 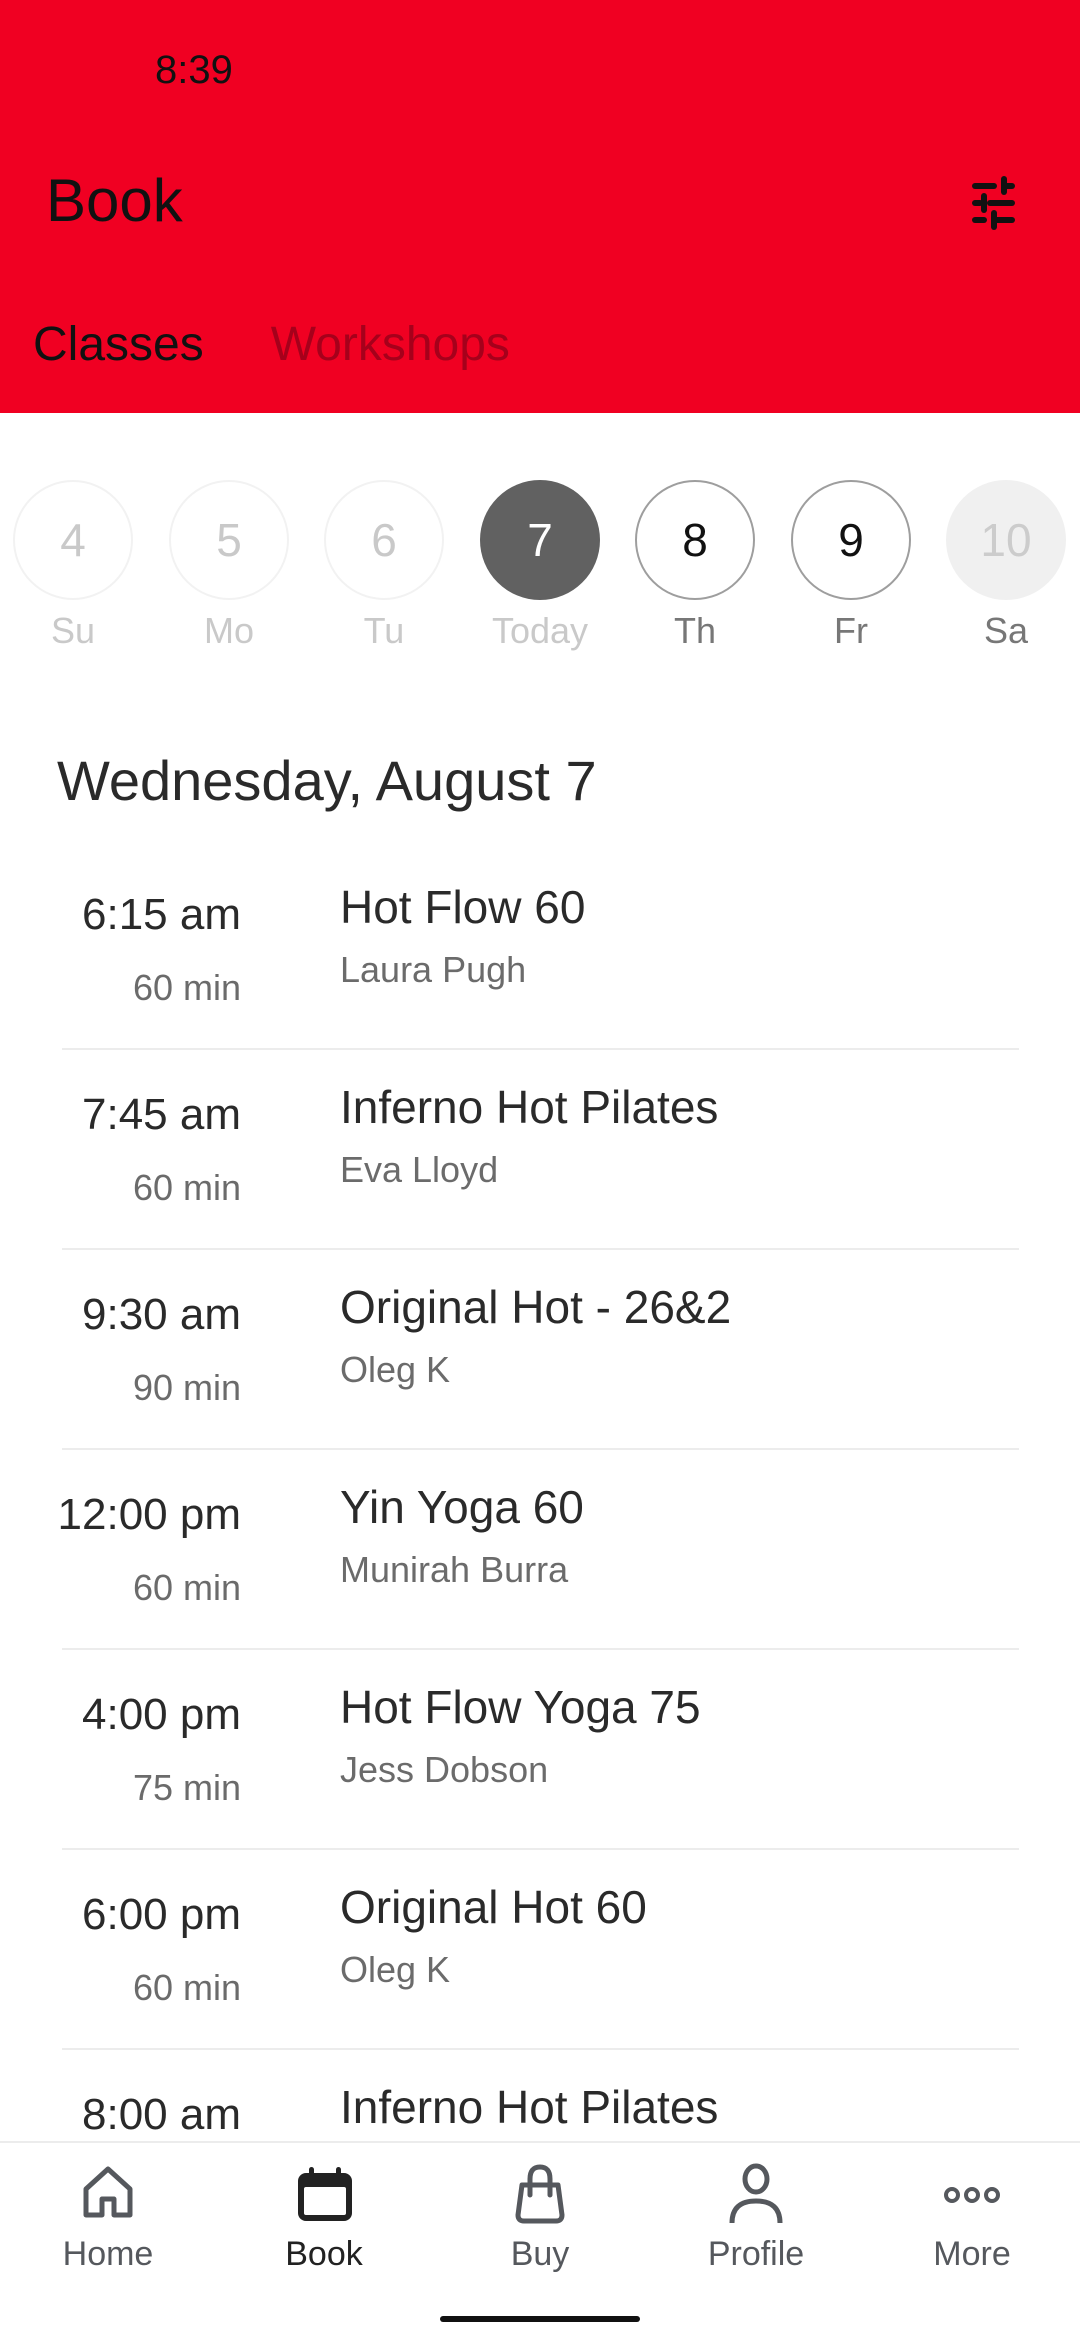 What do you see at coordinates (756, 2254) in the screenshot?
I see `nav-label: Profile` at bounding box center [756, 2254].